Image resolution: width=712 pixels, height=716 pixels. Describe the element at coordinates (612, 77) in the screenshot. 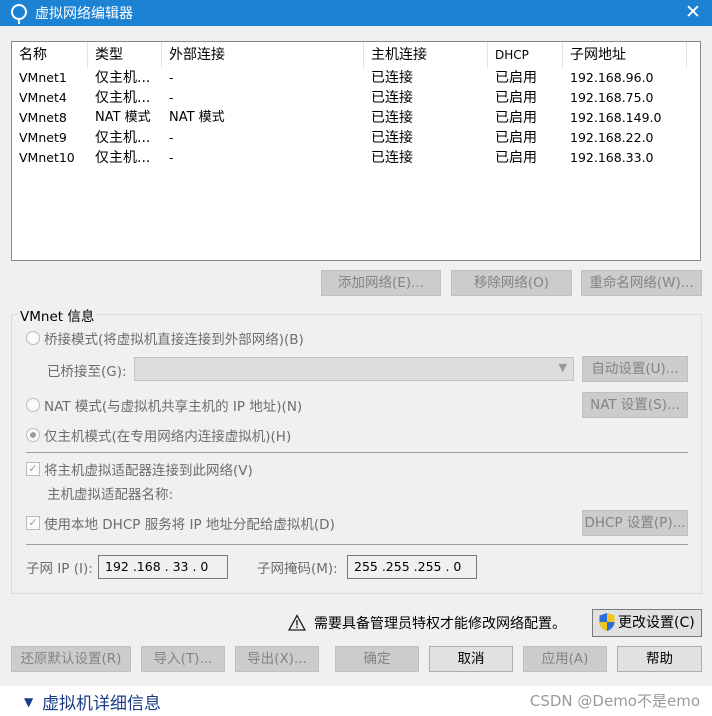

I see `cell-subnet: 192.168.96.0` at that location.